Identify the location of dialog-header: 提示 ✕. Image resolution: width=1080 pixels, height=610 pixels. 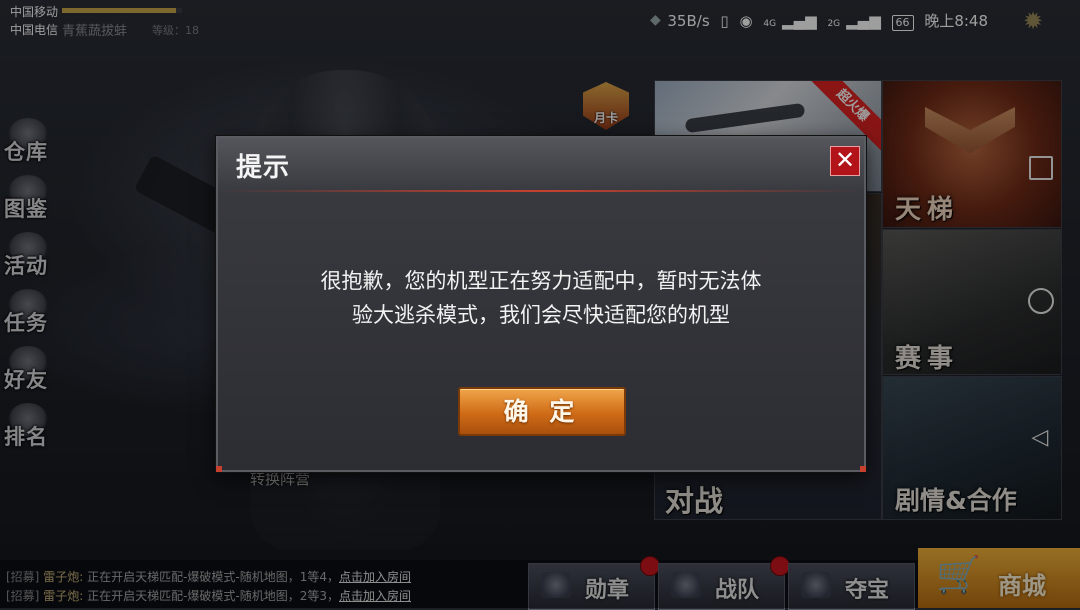
(541, 165).